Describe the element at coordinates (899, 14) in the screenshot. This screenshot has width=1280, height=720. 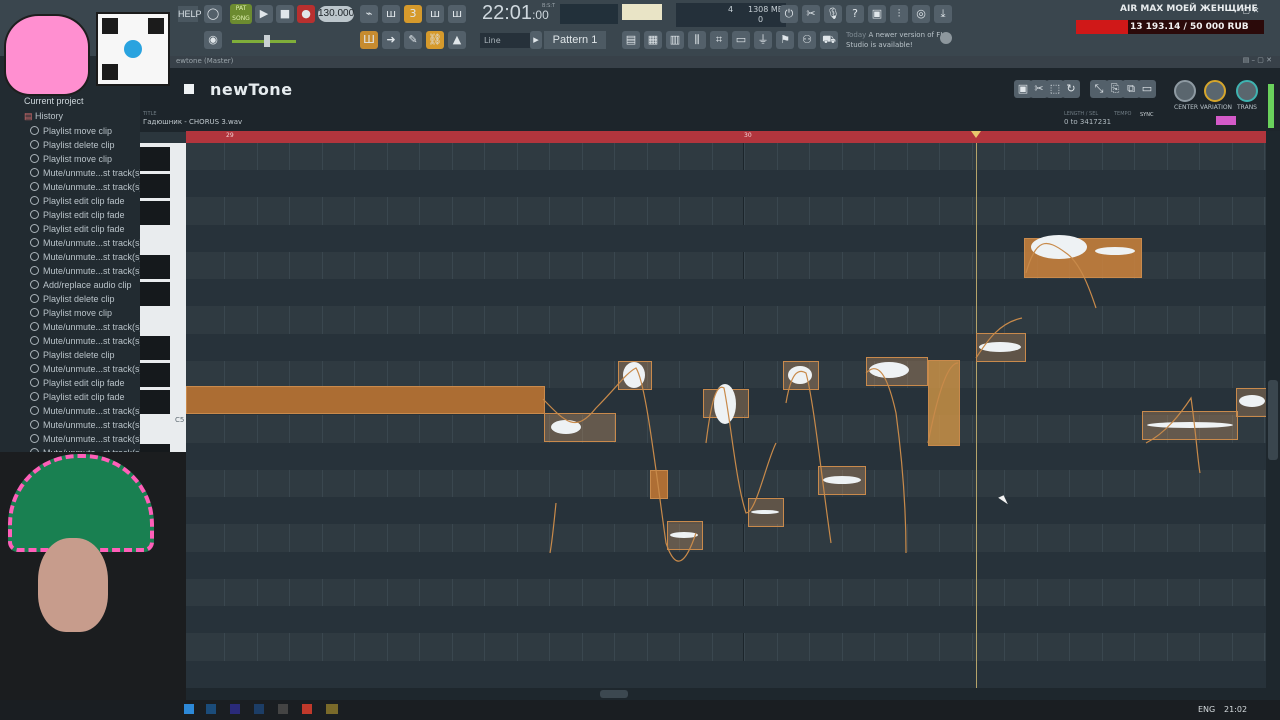
I see `mixer-icon: ⫶` at that location.